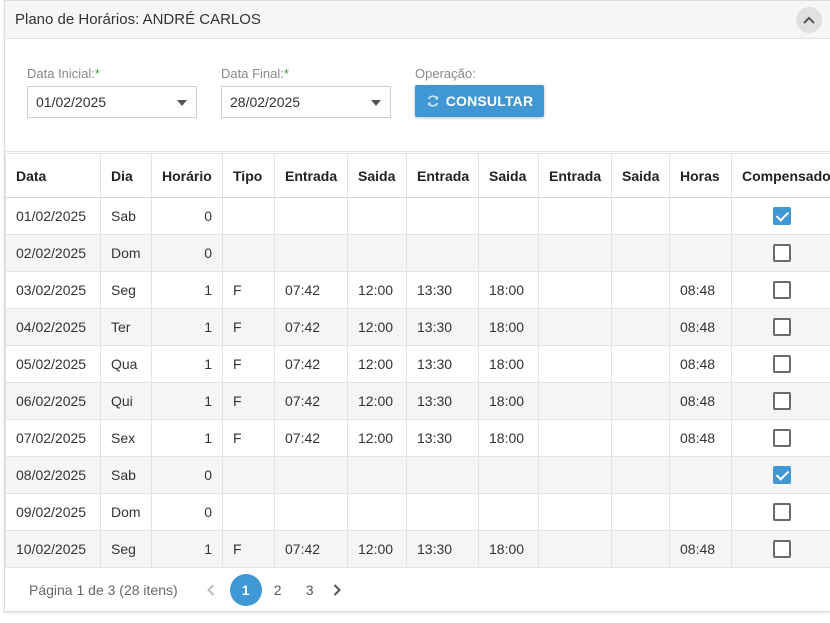 The width and height of the screenshot is (830, 623). Describe the element at coordinates (126, 364) in the screenshot. I see `cell-dia: Qua` at that location.